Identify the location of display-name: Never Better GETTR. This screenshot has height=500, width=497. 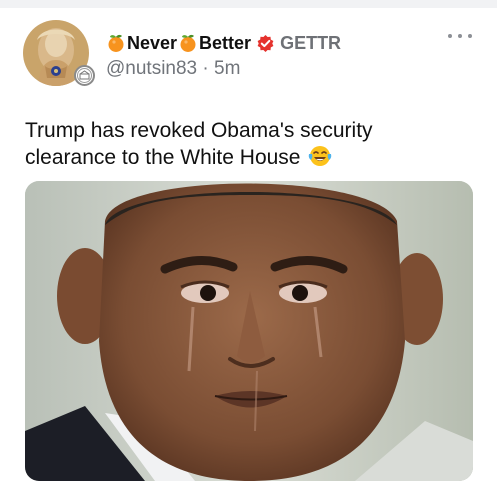
(223, 43).